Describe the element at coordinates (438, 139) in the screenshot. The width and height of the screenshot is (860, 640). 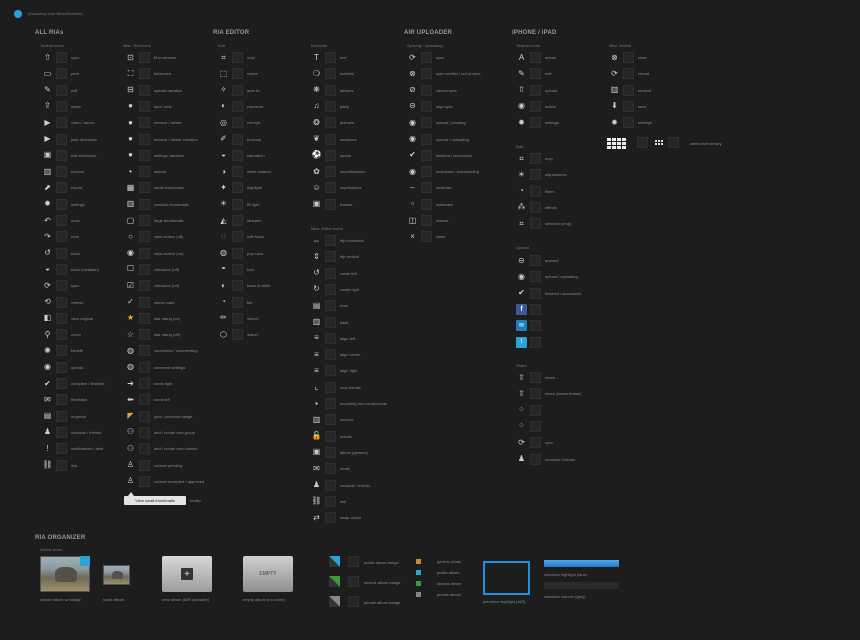
I see `sync-item-upload-uploading: ◉ upload / uploading` at that location.